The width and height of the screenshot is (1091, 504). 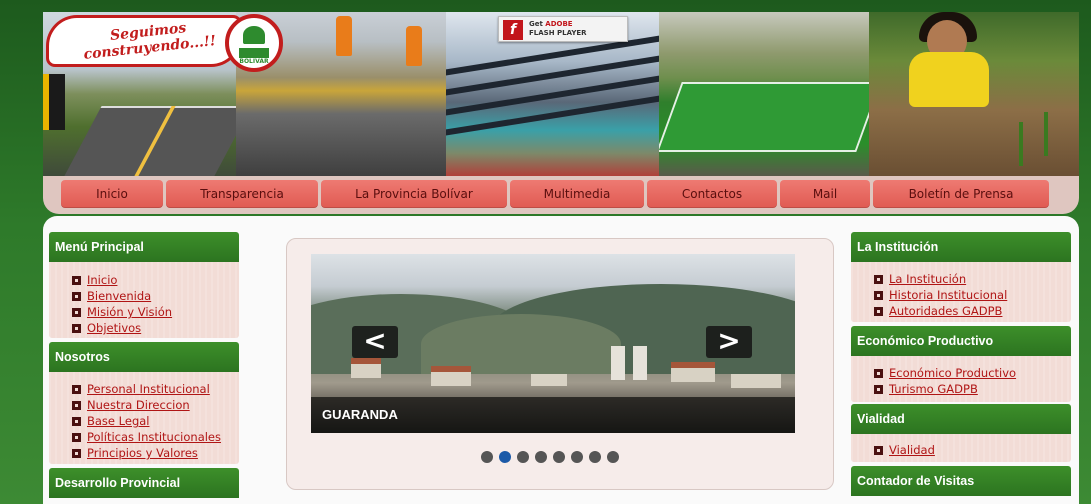 I want to click on site-logo: Seguimos construyendo...!! BOLIVAR, so click(x=168, y=43).